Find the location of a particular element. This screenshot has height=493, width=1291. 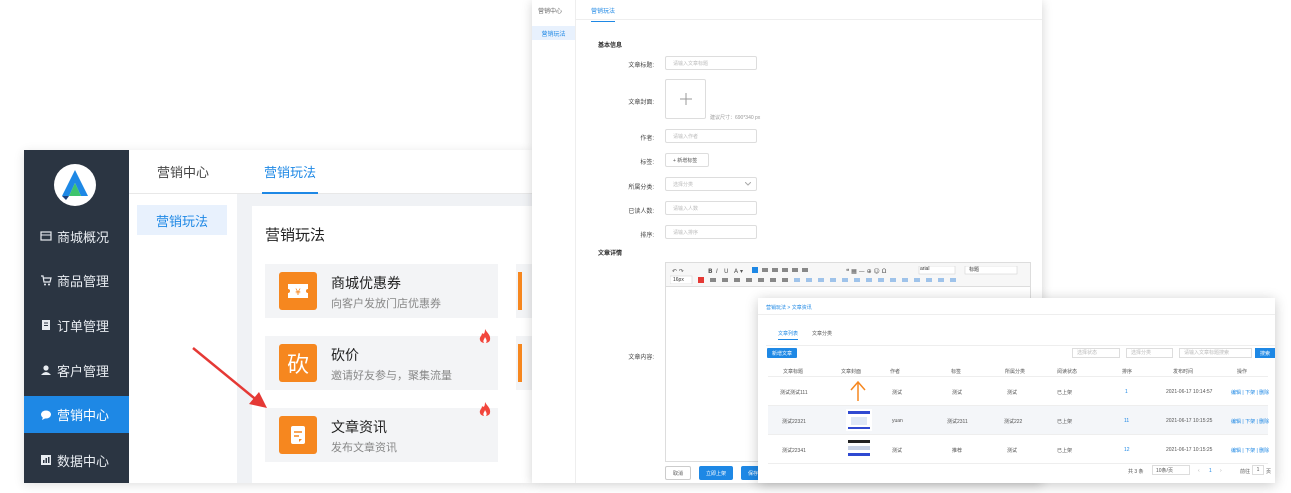

coupon-icon: ¥ is located at coordinates (298, 291).